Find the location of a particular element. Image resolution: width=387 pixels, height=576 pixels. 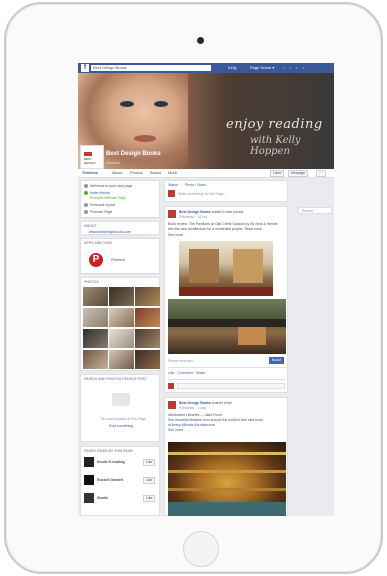

checklist-item: Invite friends is located at coordinates (100, 193).